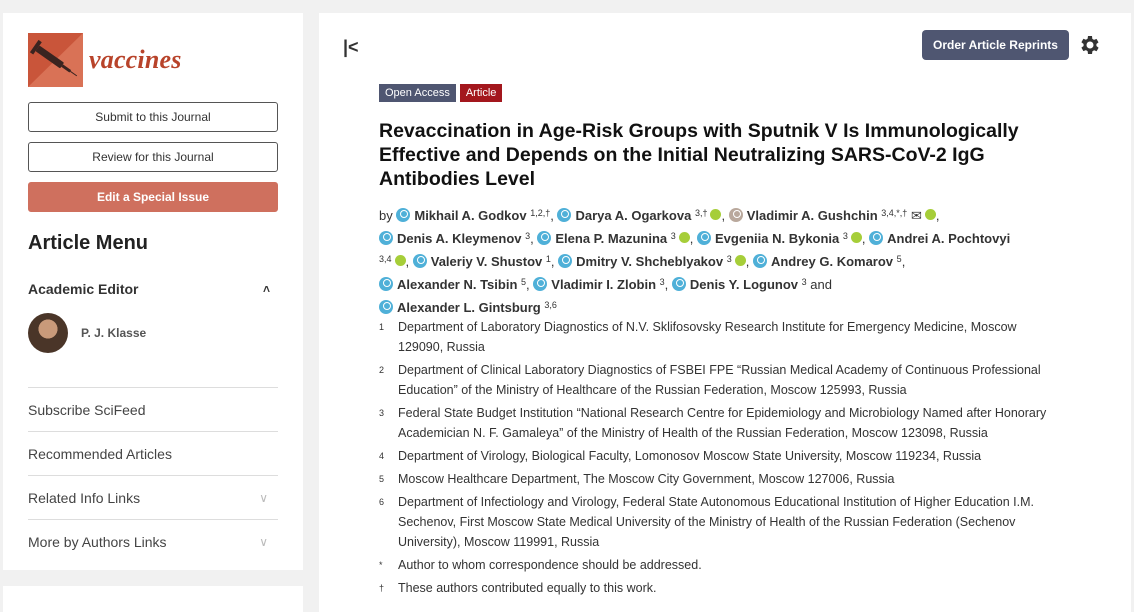 This screenshot has width=1134, height=612. I want to click on by-label: by, so click(386, 215).